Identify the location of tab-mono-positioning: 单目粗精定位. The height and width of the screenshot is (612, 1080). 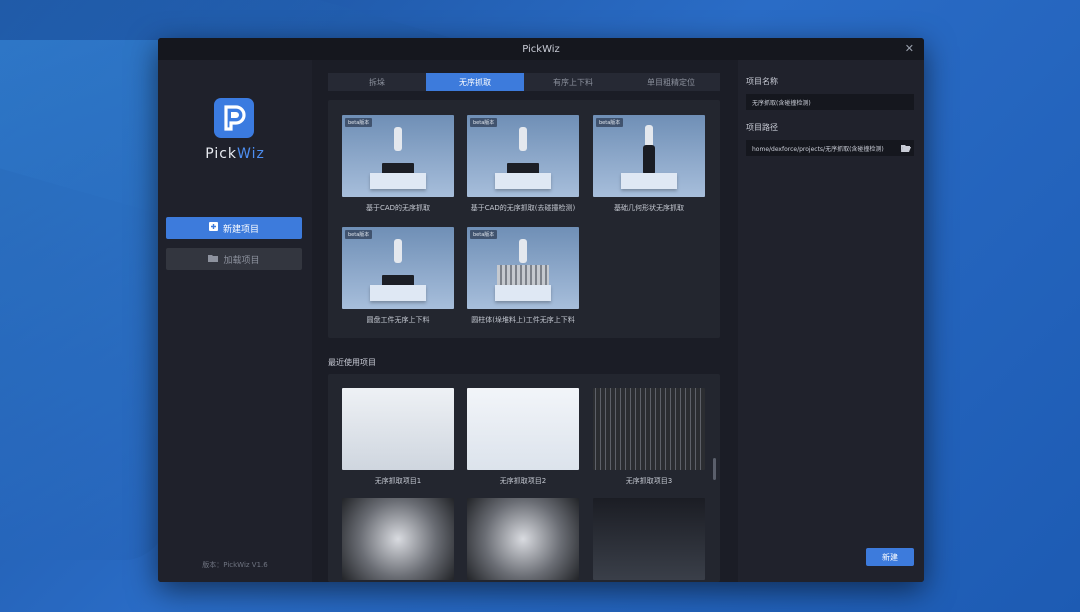
(671, 82).